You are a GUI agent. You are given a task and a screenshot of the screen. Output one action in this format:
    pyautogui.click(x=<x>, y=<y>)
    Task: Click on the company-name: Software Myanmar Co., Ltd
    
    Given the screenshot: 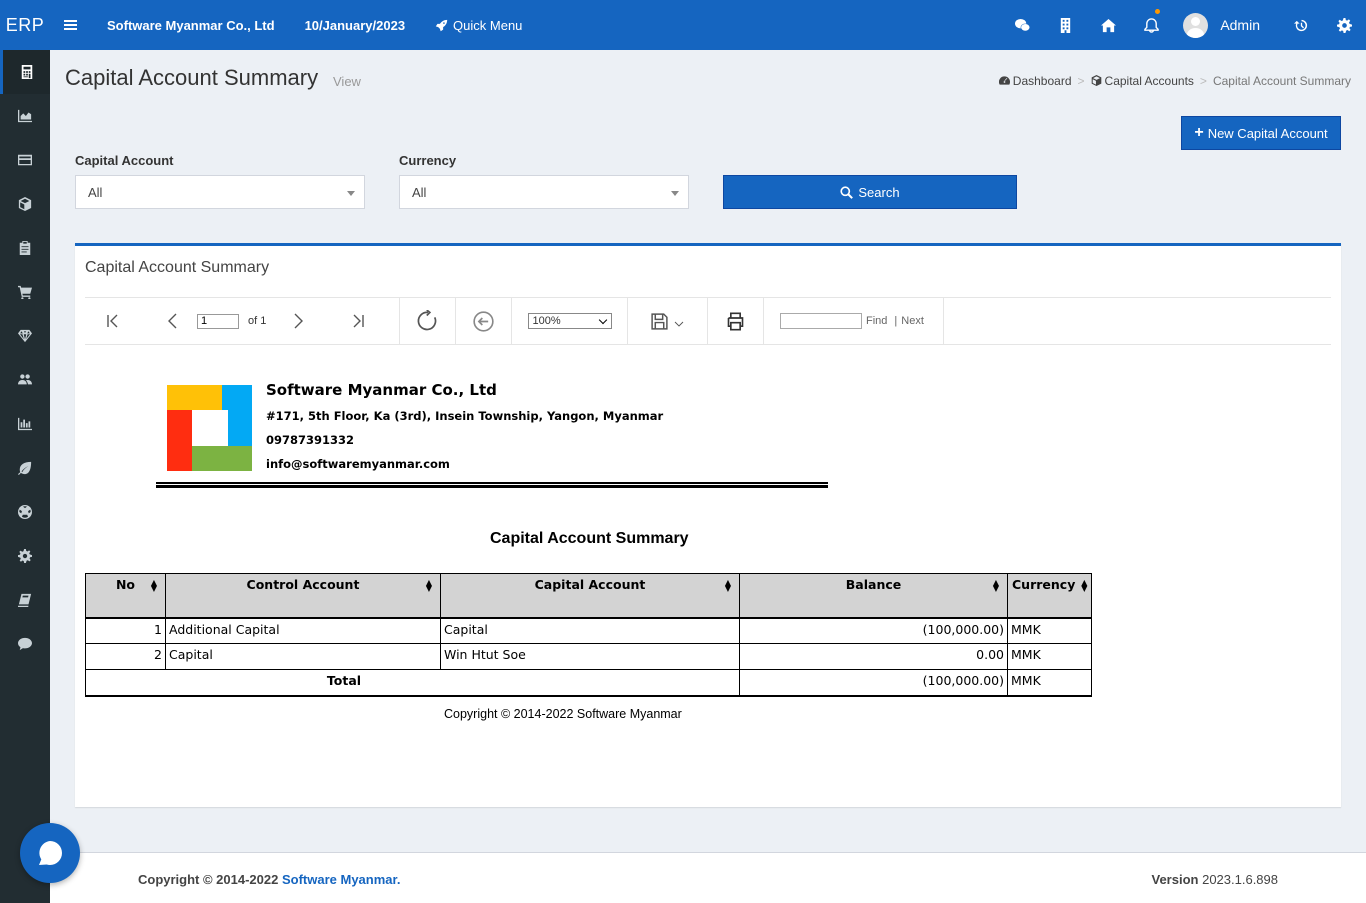 What is the action you would take?
    pyautogui.click(x=191, y=25)
    